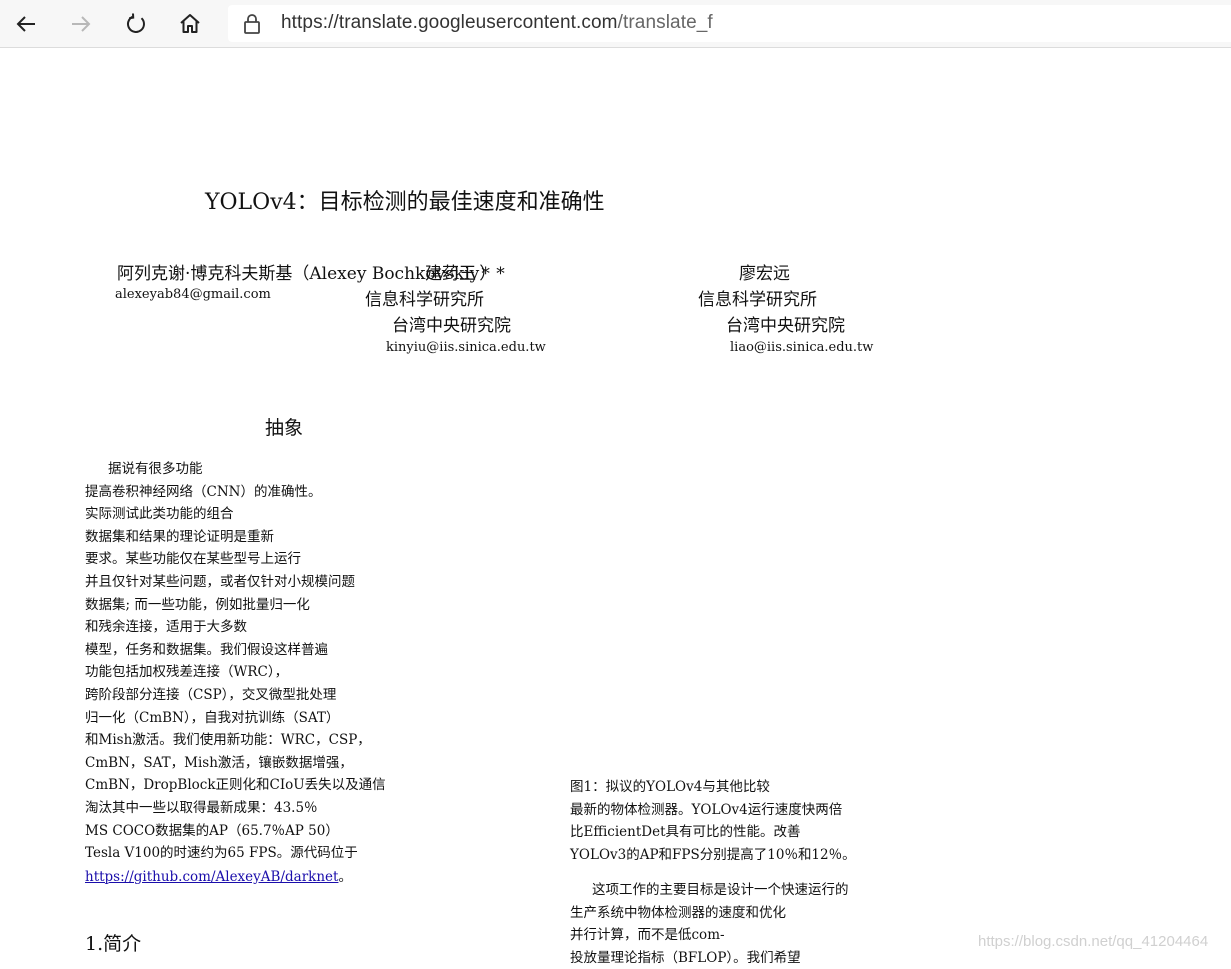 The image size is (1231, 969). I want to click on abstract-line: 跨阶段部分连接（CSP），交叉微型批处理, so click(211, 694).